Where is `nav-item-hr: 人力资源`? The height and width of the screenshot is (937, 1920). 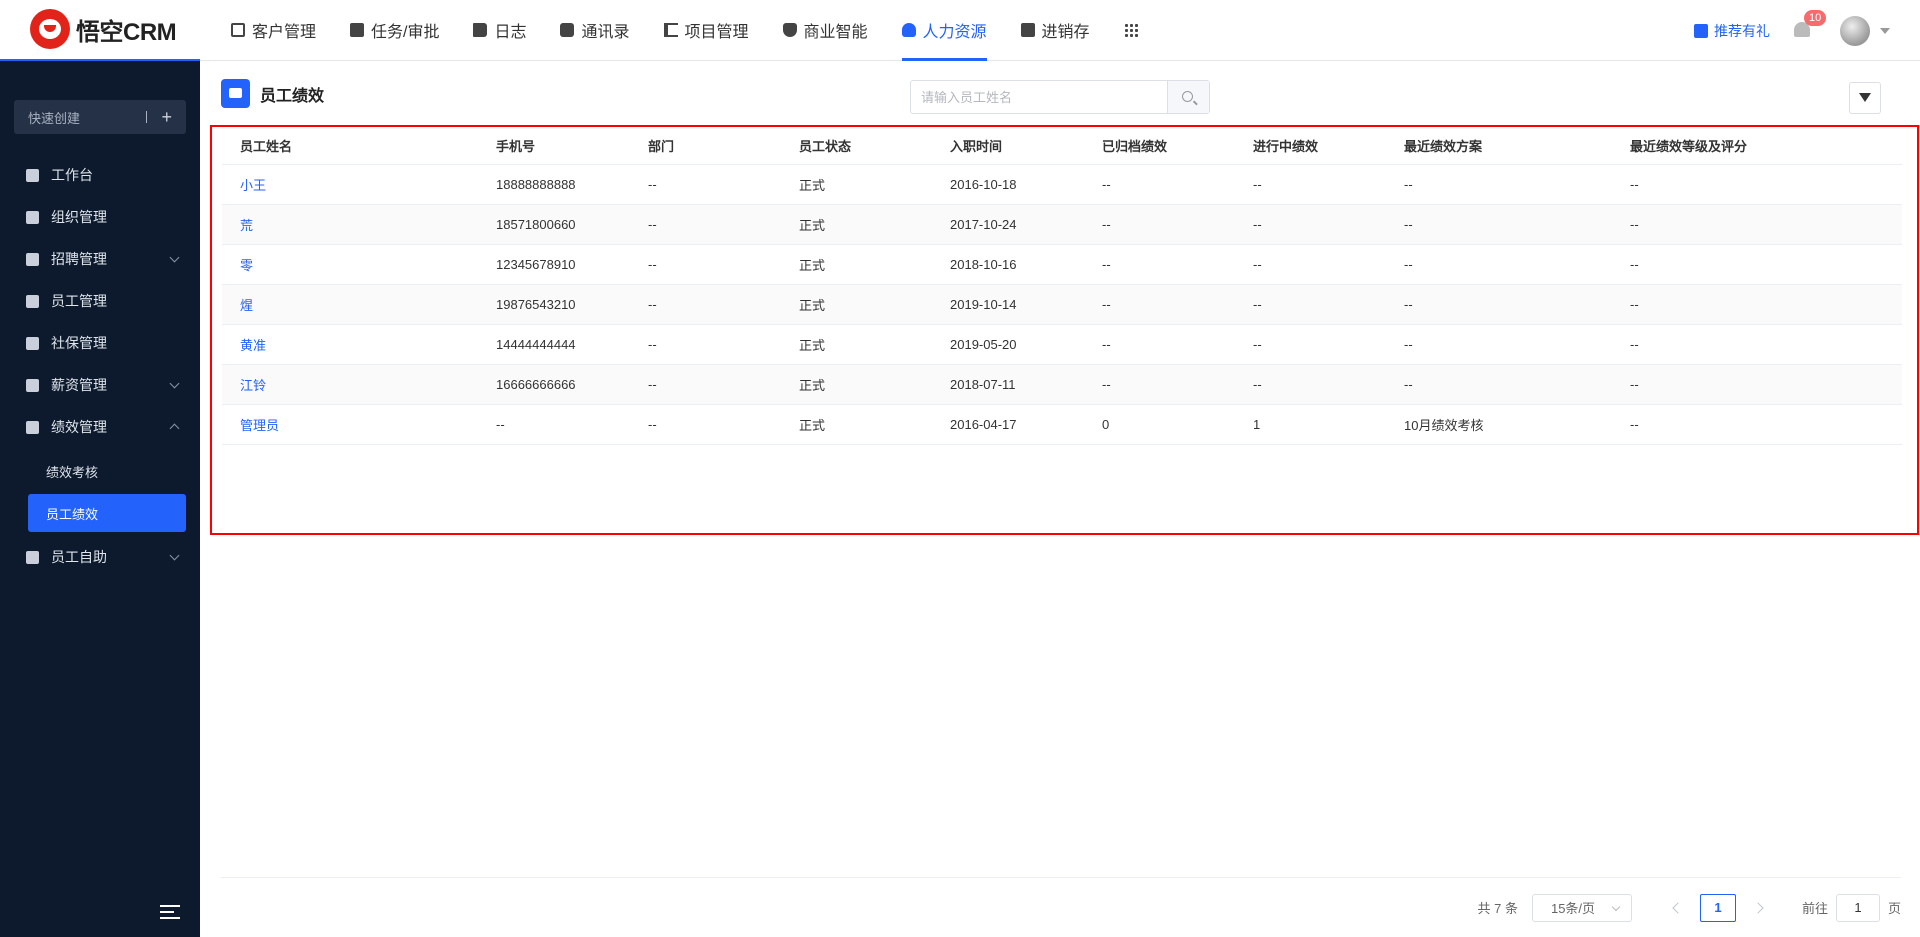
nav-item-hr: 人力资源 is located at coordinates (944, 30).